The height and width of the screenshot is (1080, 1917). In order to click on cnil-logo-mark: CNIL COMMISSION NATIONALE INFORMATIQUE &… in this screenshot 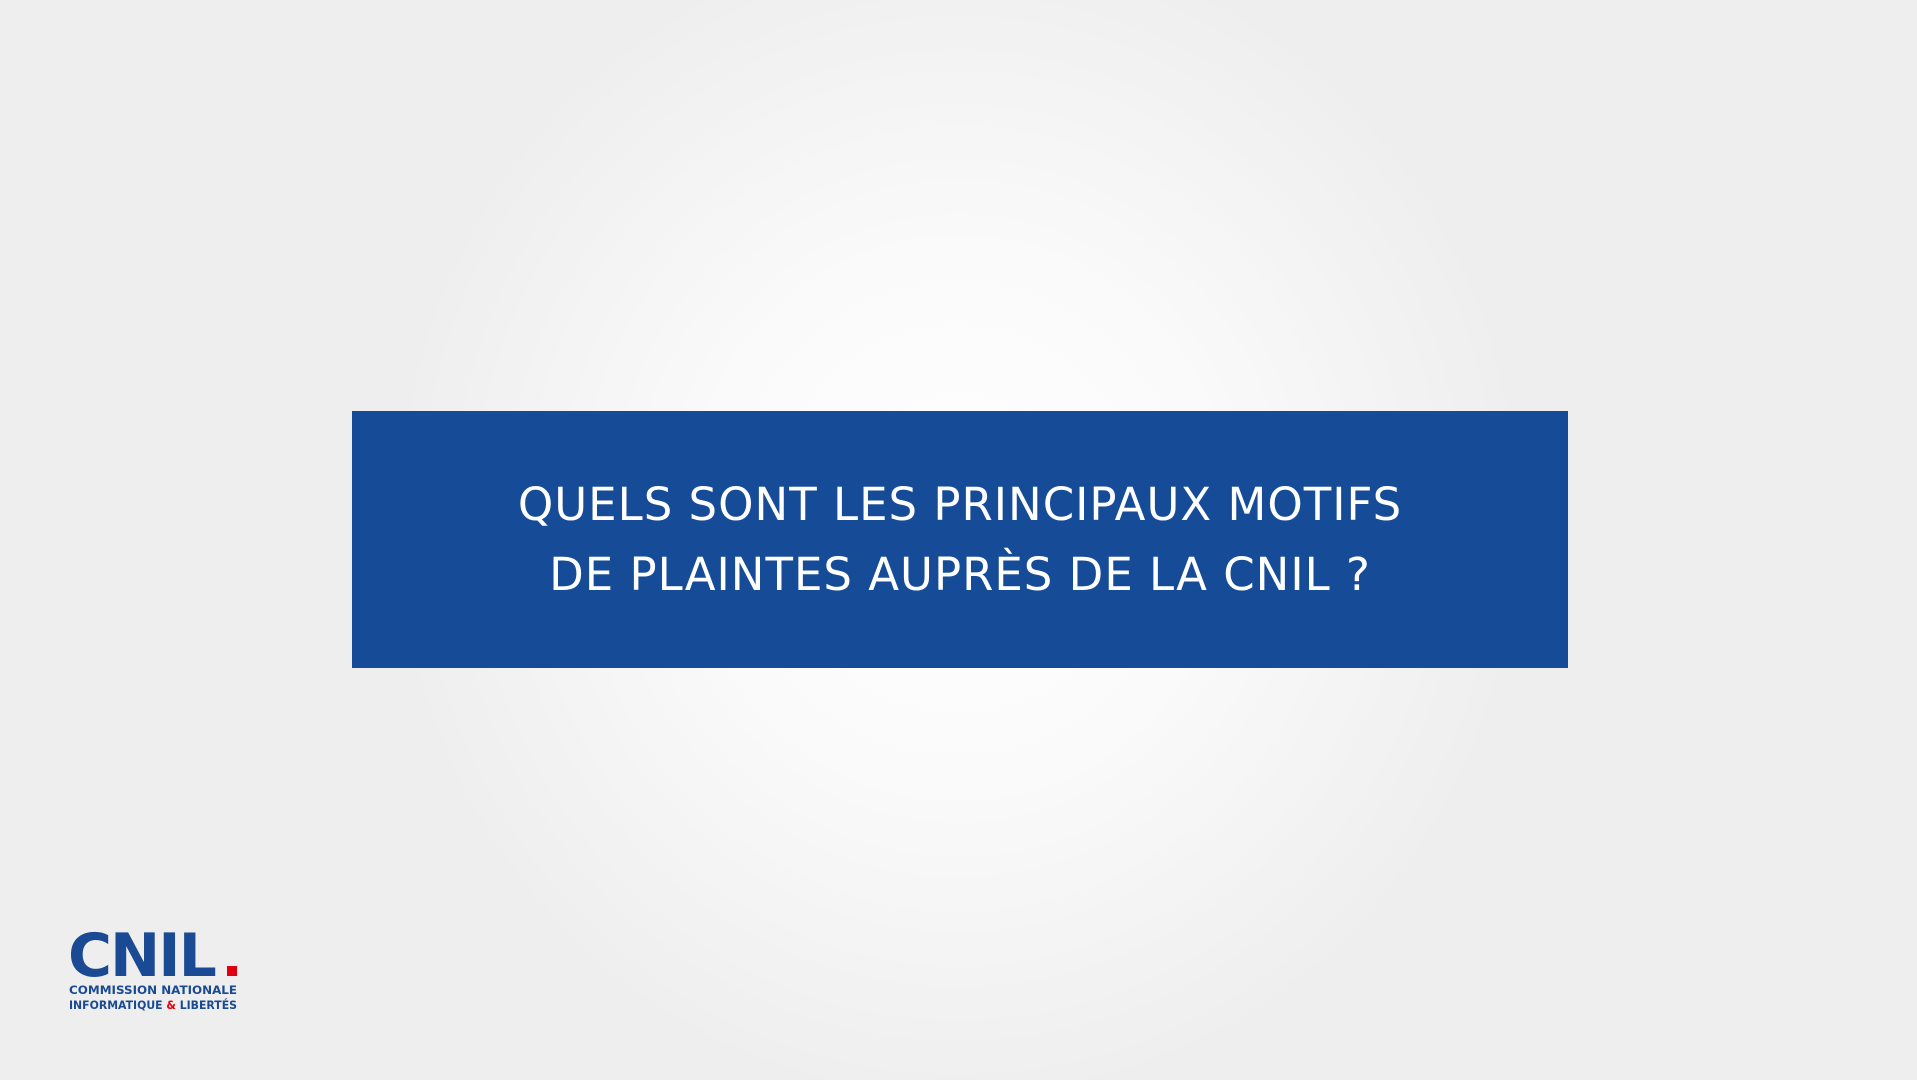, I will do `click(152, 966)`.